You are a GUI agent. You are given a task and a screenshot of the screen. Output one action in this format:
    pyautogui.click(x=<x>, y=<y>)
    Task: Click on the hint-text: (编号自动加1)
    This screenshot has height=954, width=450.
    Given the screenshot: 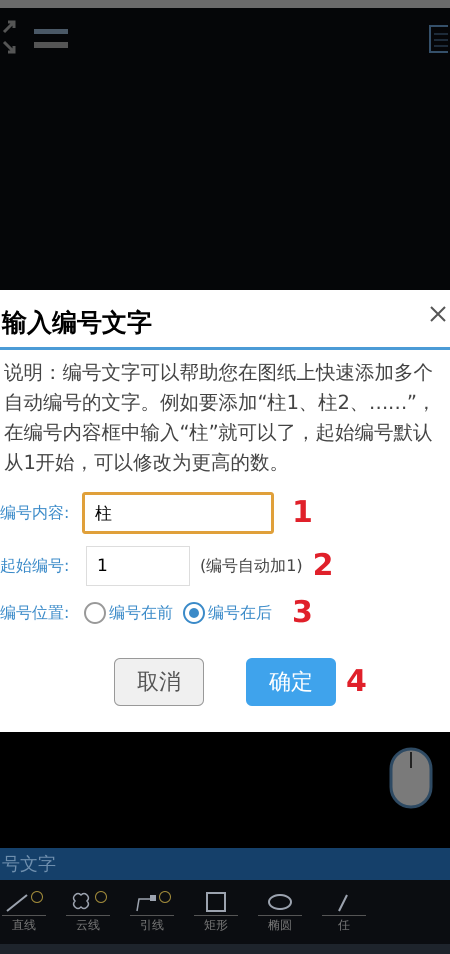 What is the action you would take?
    pyautogui.click(x=251, y=566)
    